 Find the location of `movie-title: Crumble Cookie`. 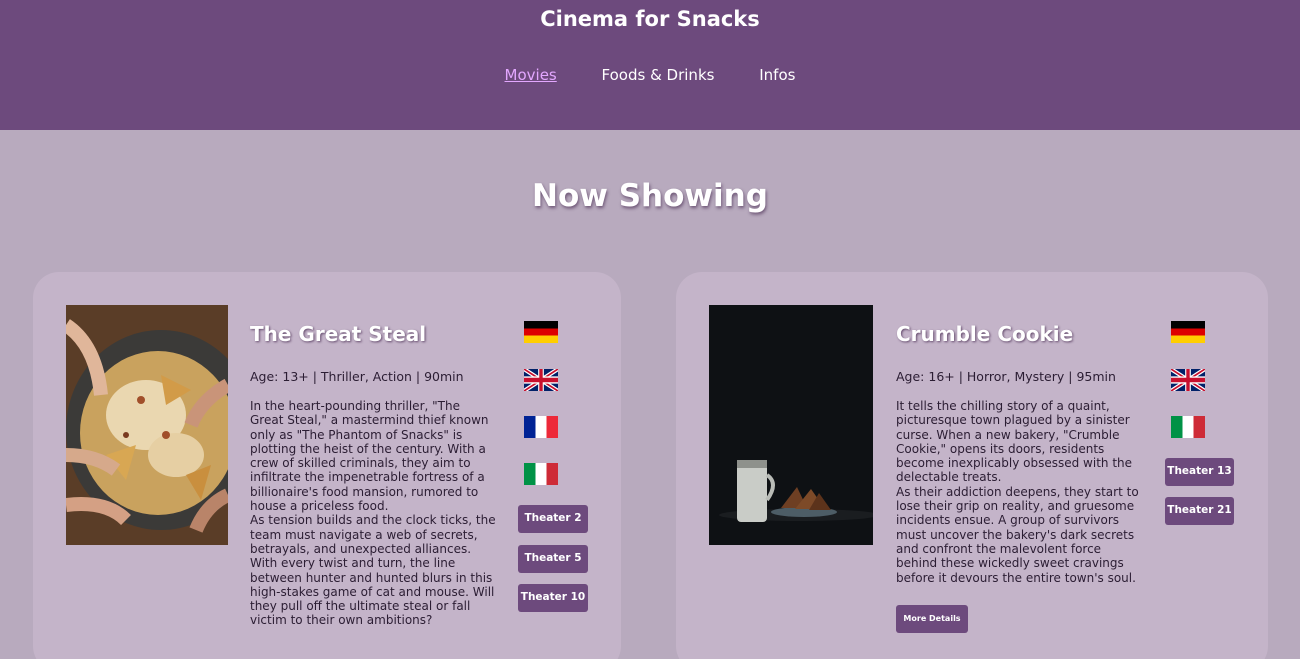

movie-title: Crumble Cookie is located at coordinates (985, 334).